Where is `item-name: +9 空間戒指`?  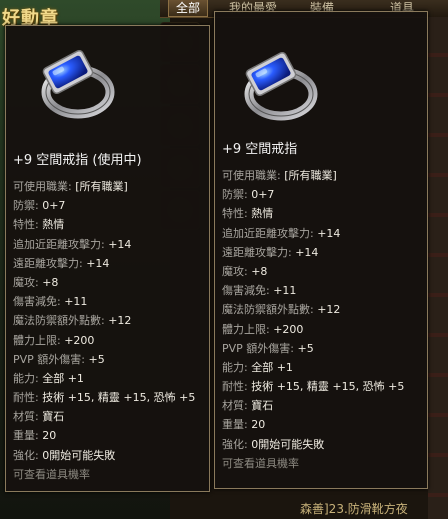
item-name: +9 空間戒指 is located at coordinates (260, 149).